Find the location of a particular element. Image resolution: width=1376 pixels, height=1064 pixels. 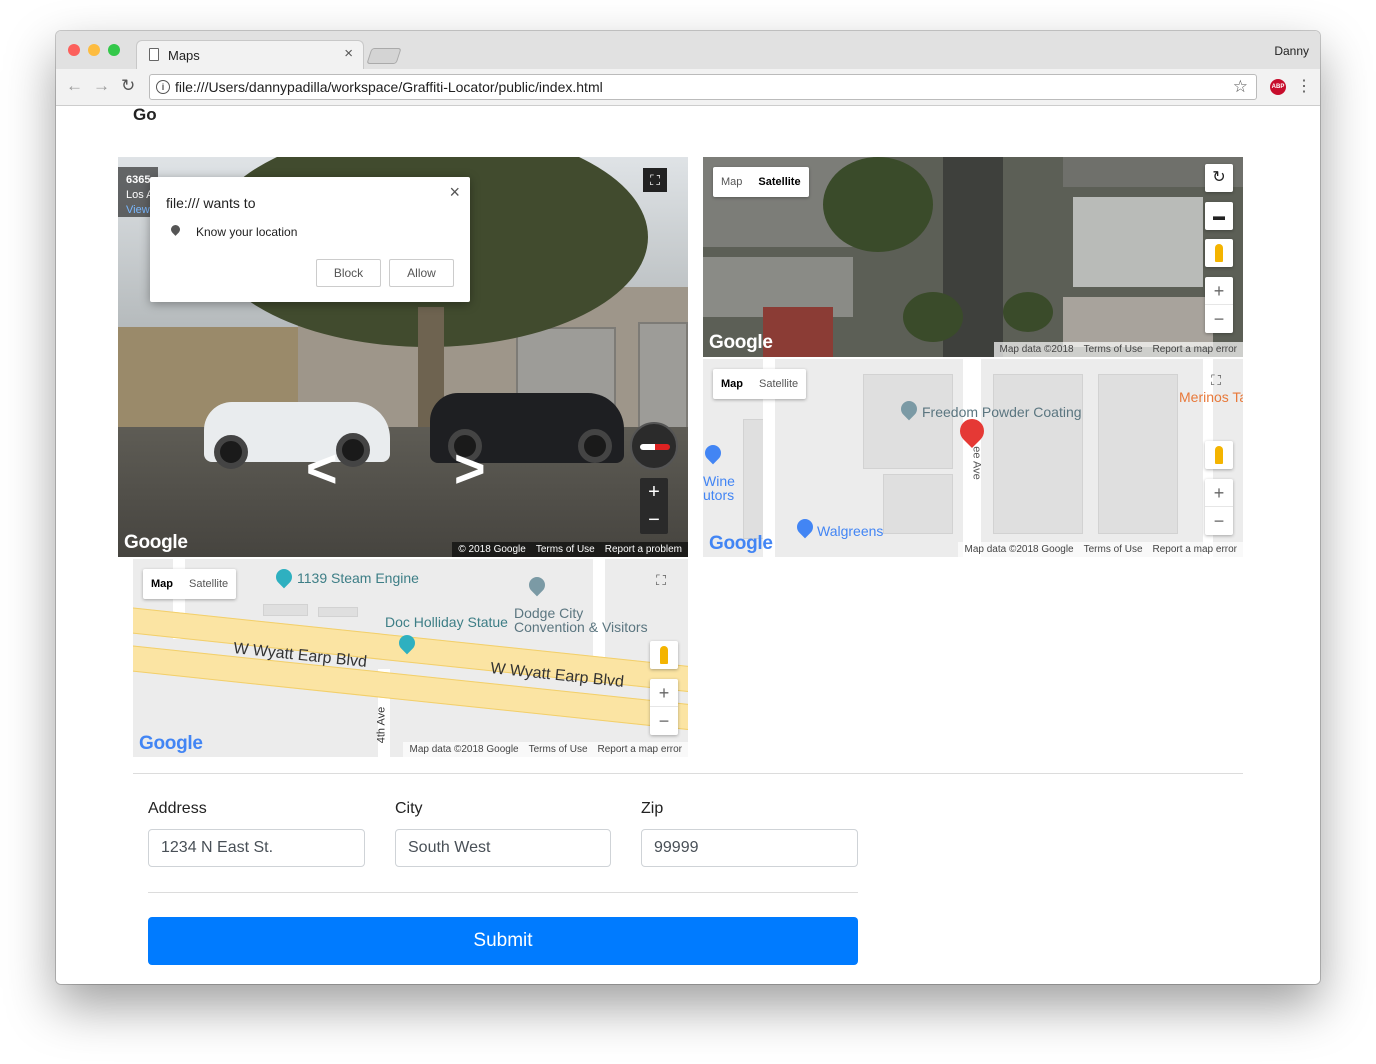

browser-menu-icon: ⋮ is located at coordinates (1304, 86).